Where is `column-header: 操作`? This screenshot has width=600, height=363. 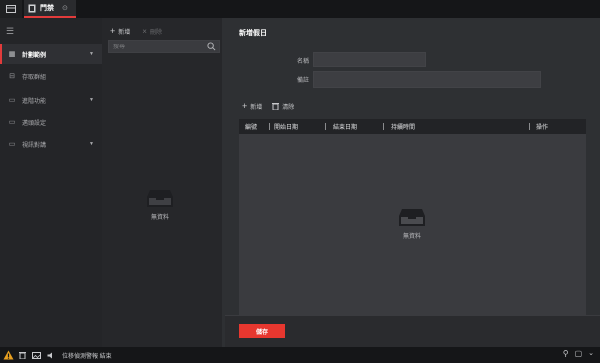
column-header: 操作 is located at coordinates (542, 128).